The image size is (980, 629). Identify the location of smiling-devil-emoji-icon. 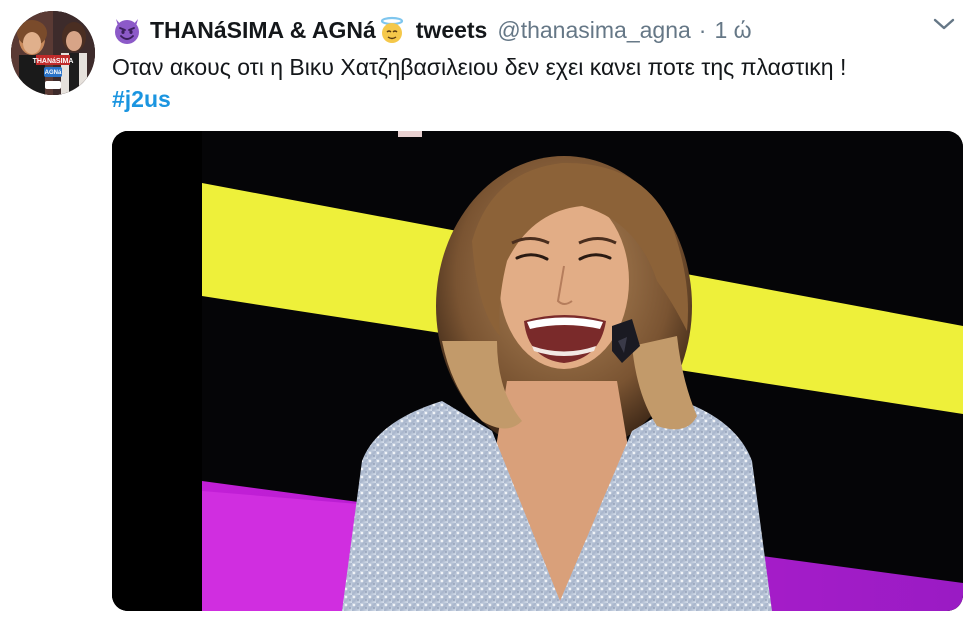
(127, 31).